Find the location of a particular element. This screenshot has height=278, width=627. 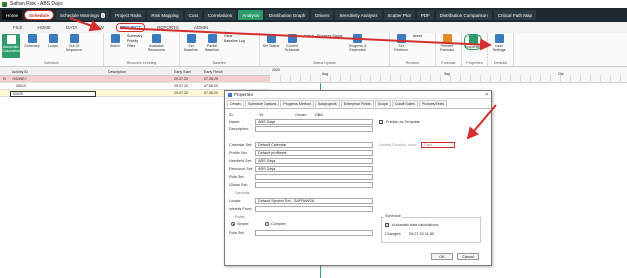

arrow-to-project-tab is located at coordinates (85, 24).